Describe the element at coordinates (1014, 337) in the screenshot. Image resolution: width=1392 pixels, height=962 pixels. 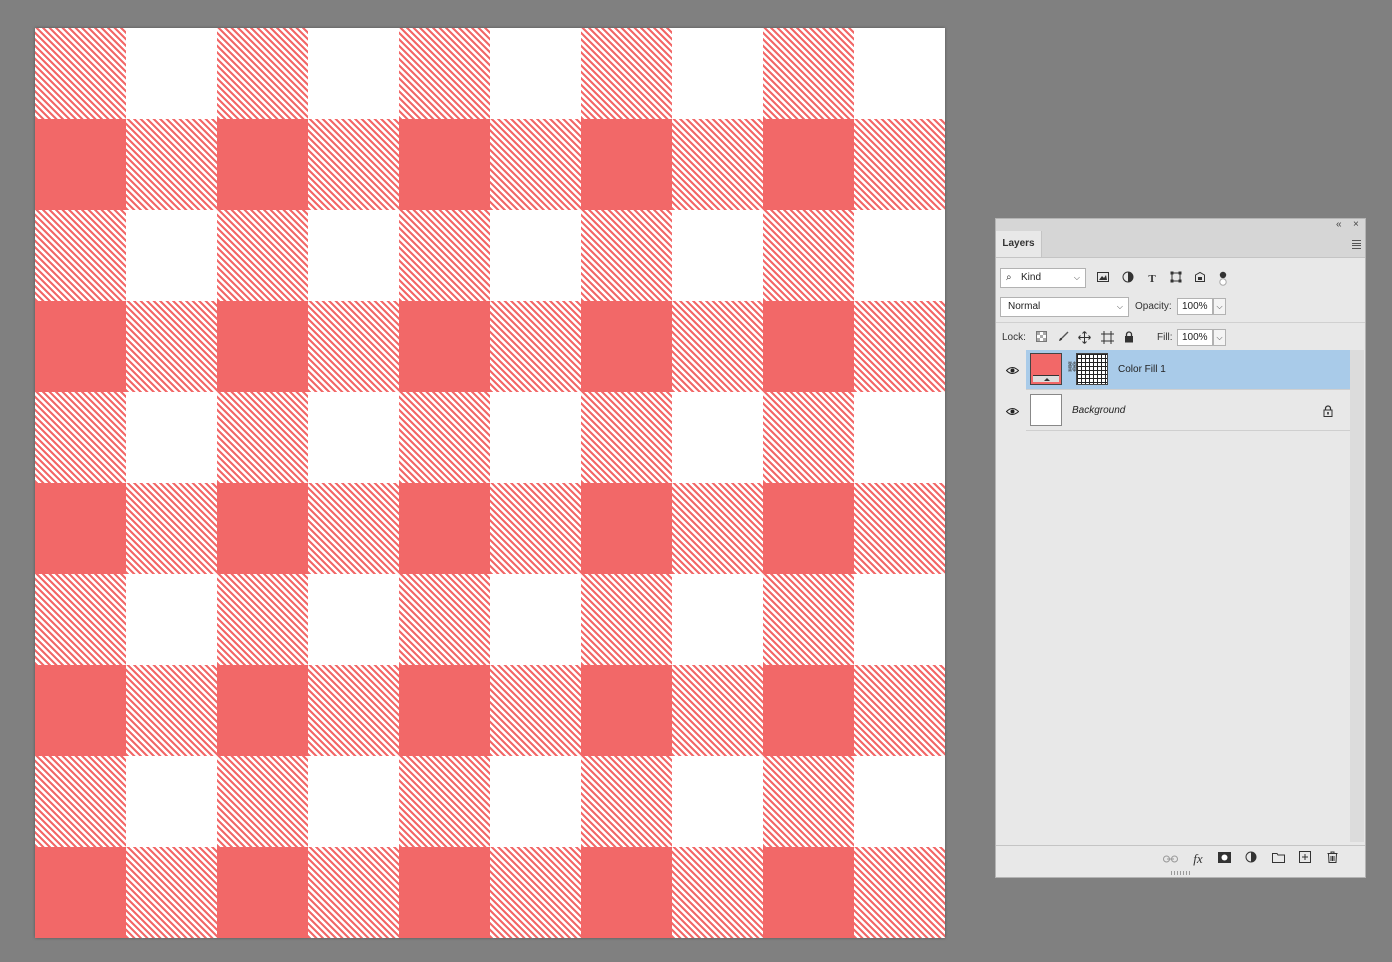
I see `lock-label: Lock:` at that location.